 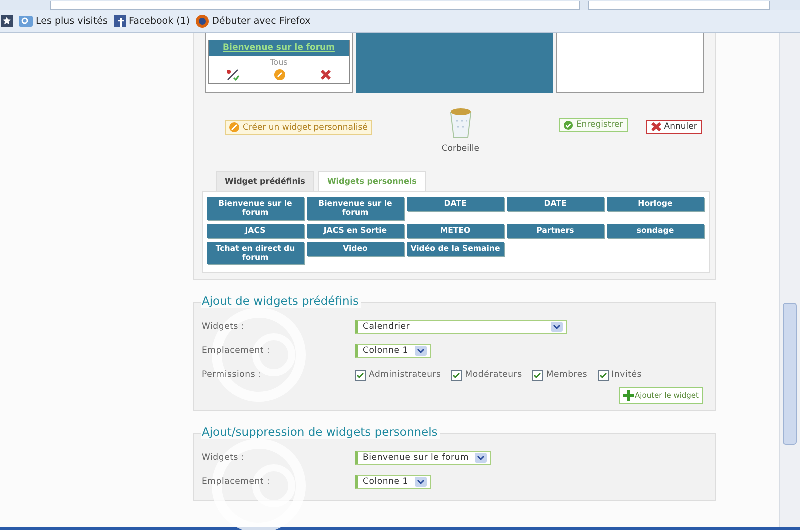 What do you see at coordinates (372, 181) in the screenshot?
I see `tab: Widgets personnels` at bounding box center [372, 181].